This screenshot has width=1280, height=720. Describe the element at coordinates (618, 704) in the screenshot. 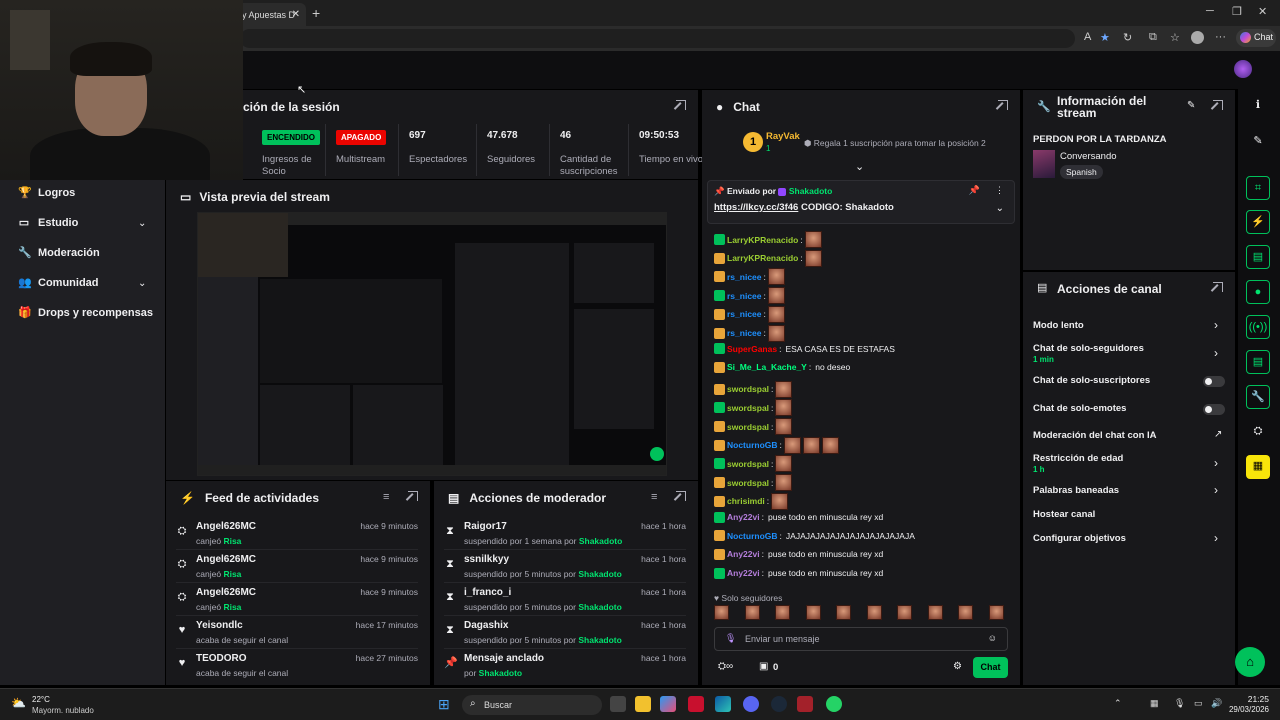

I see `task-view-icon` at that location.